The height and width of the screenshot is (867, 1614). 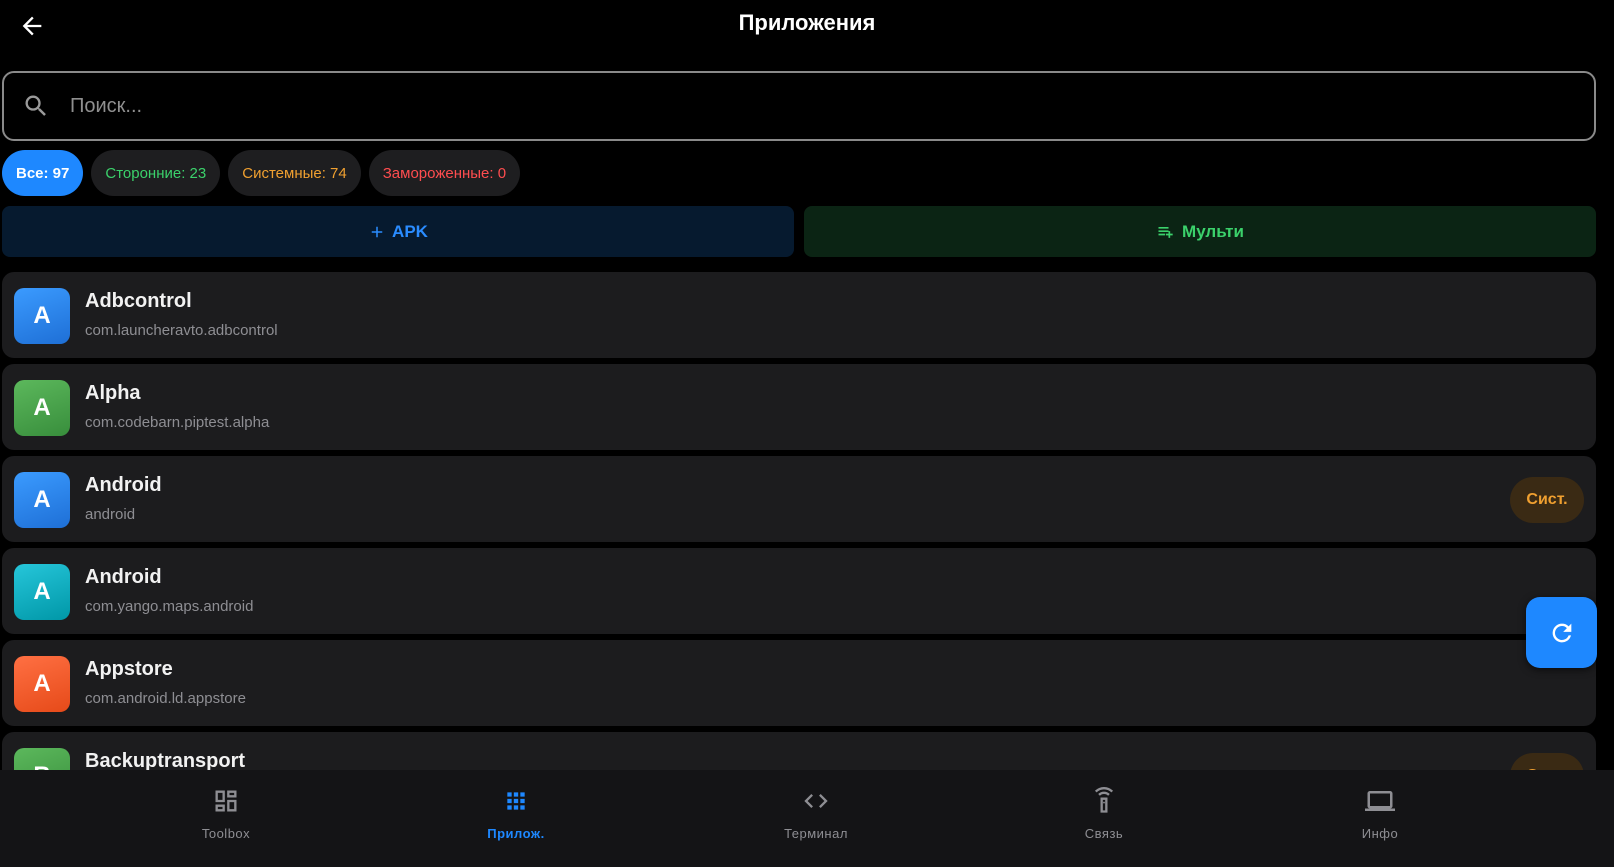 I want to click on app-package: com.codebarn.piptest.alpha, so click(x=177, y=422).